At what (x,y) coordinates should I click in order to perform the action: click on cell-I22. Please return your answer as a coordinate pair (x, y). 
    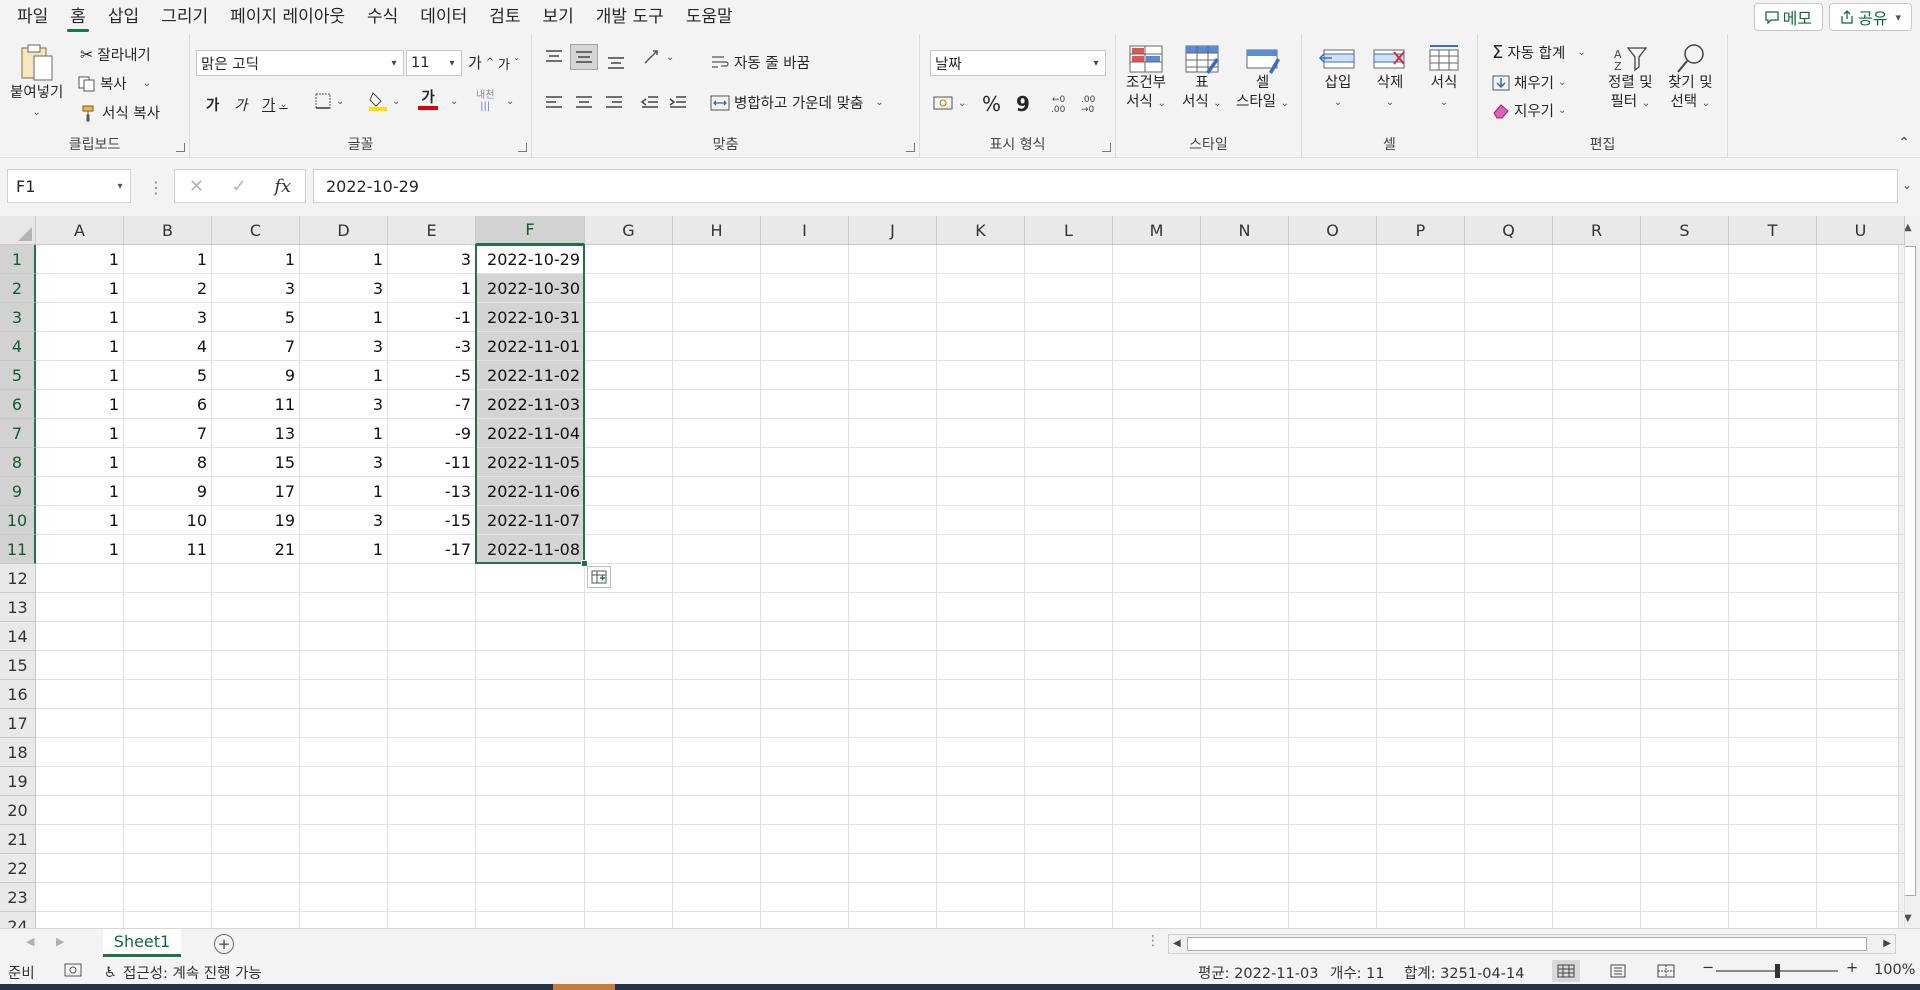
    Looking at the image, I should click on (805, 868).